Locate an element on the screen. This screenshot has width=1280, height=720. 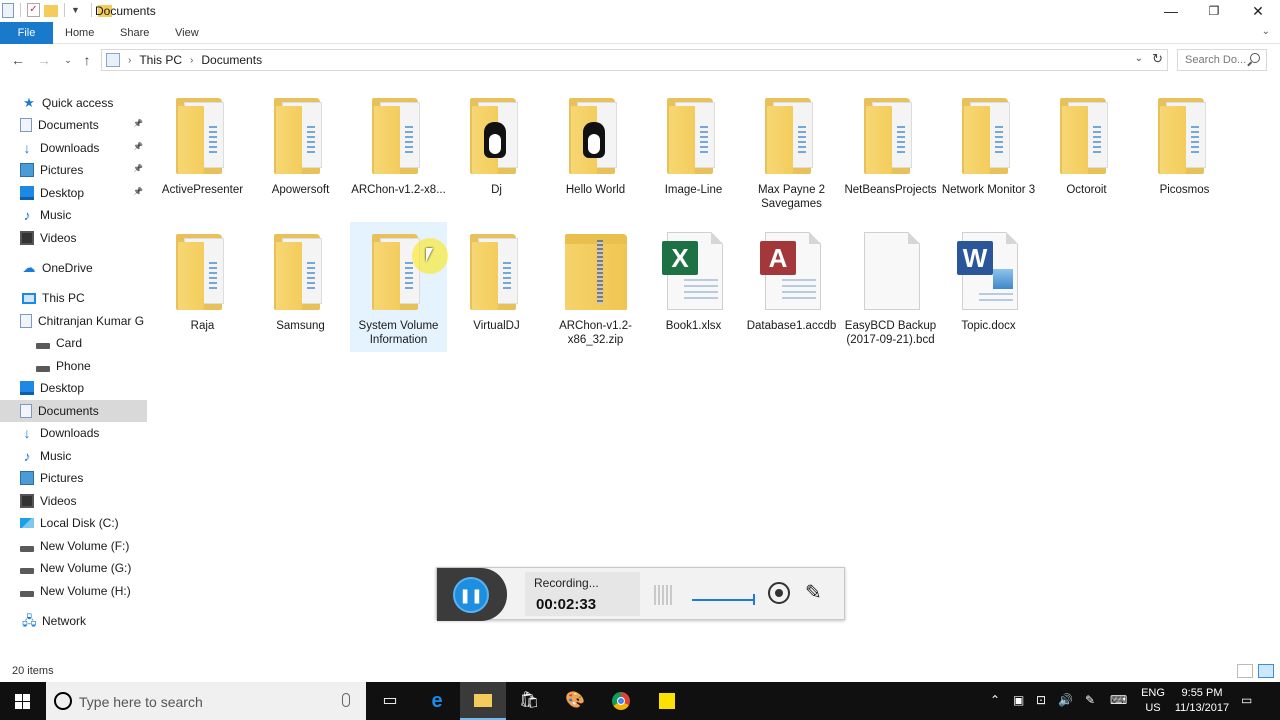
breadcrumb-this-pc: This PC is located at coordinates (160, 60).